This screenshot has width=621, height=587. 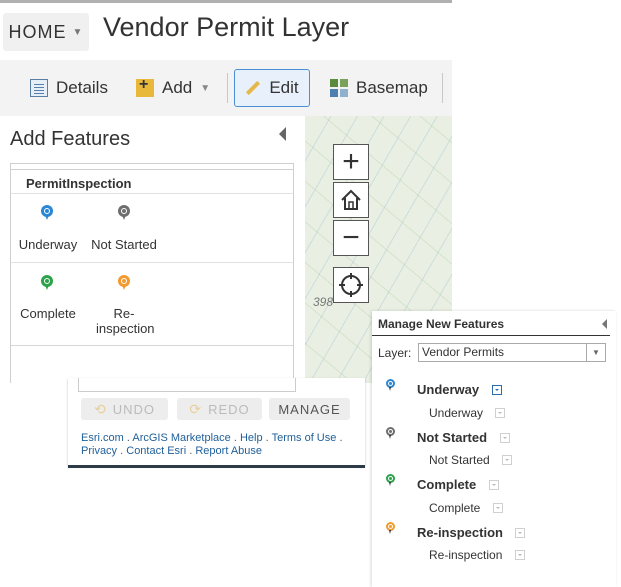 I want to click on zoom-out-glyph: −, so click(x=351, y=237).